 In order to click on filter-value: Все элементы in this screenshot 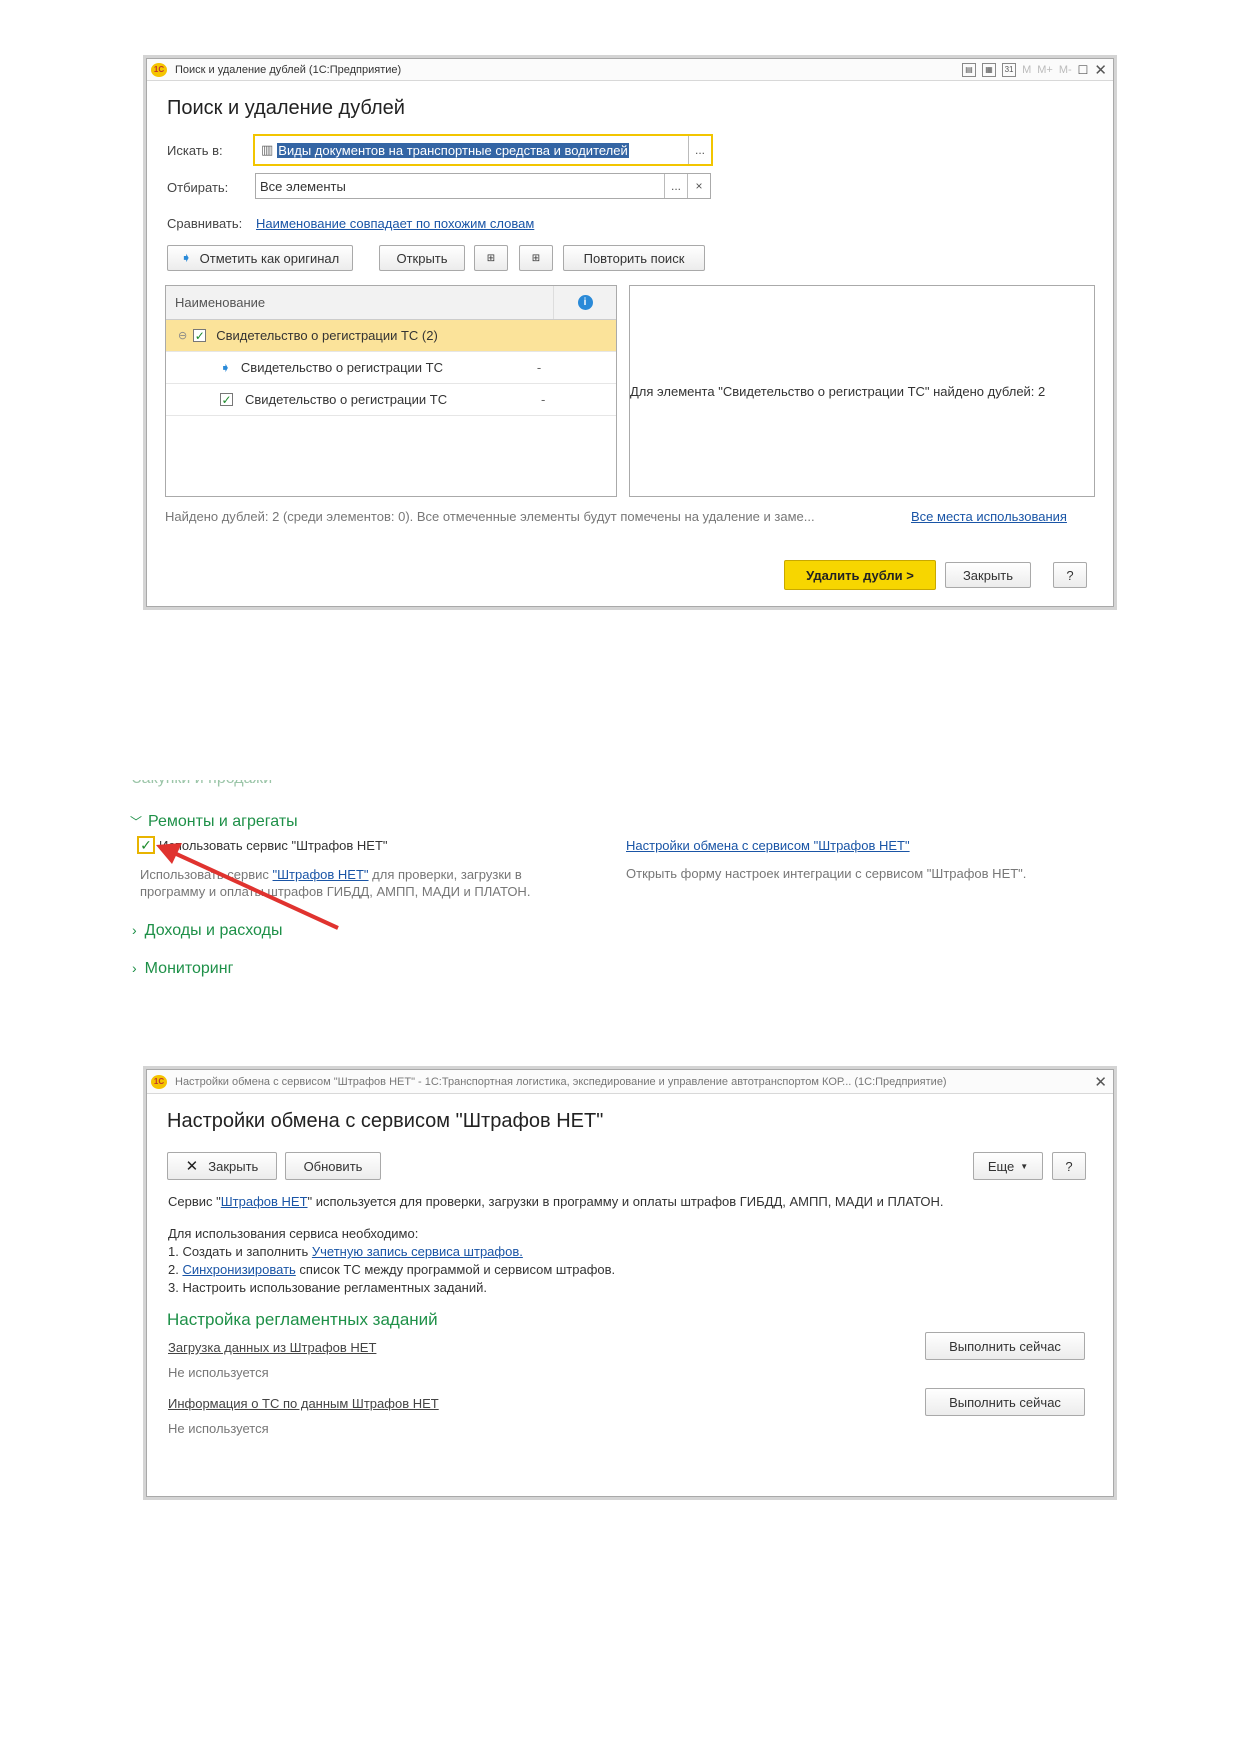, I will do `click(303, 186)`.